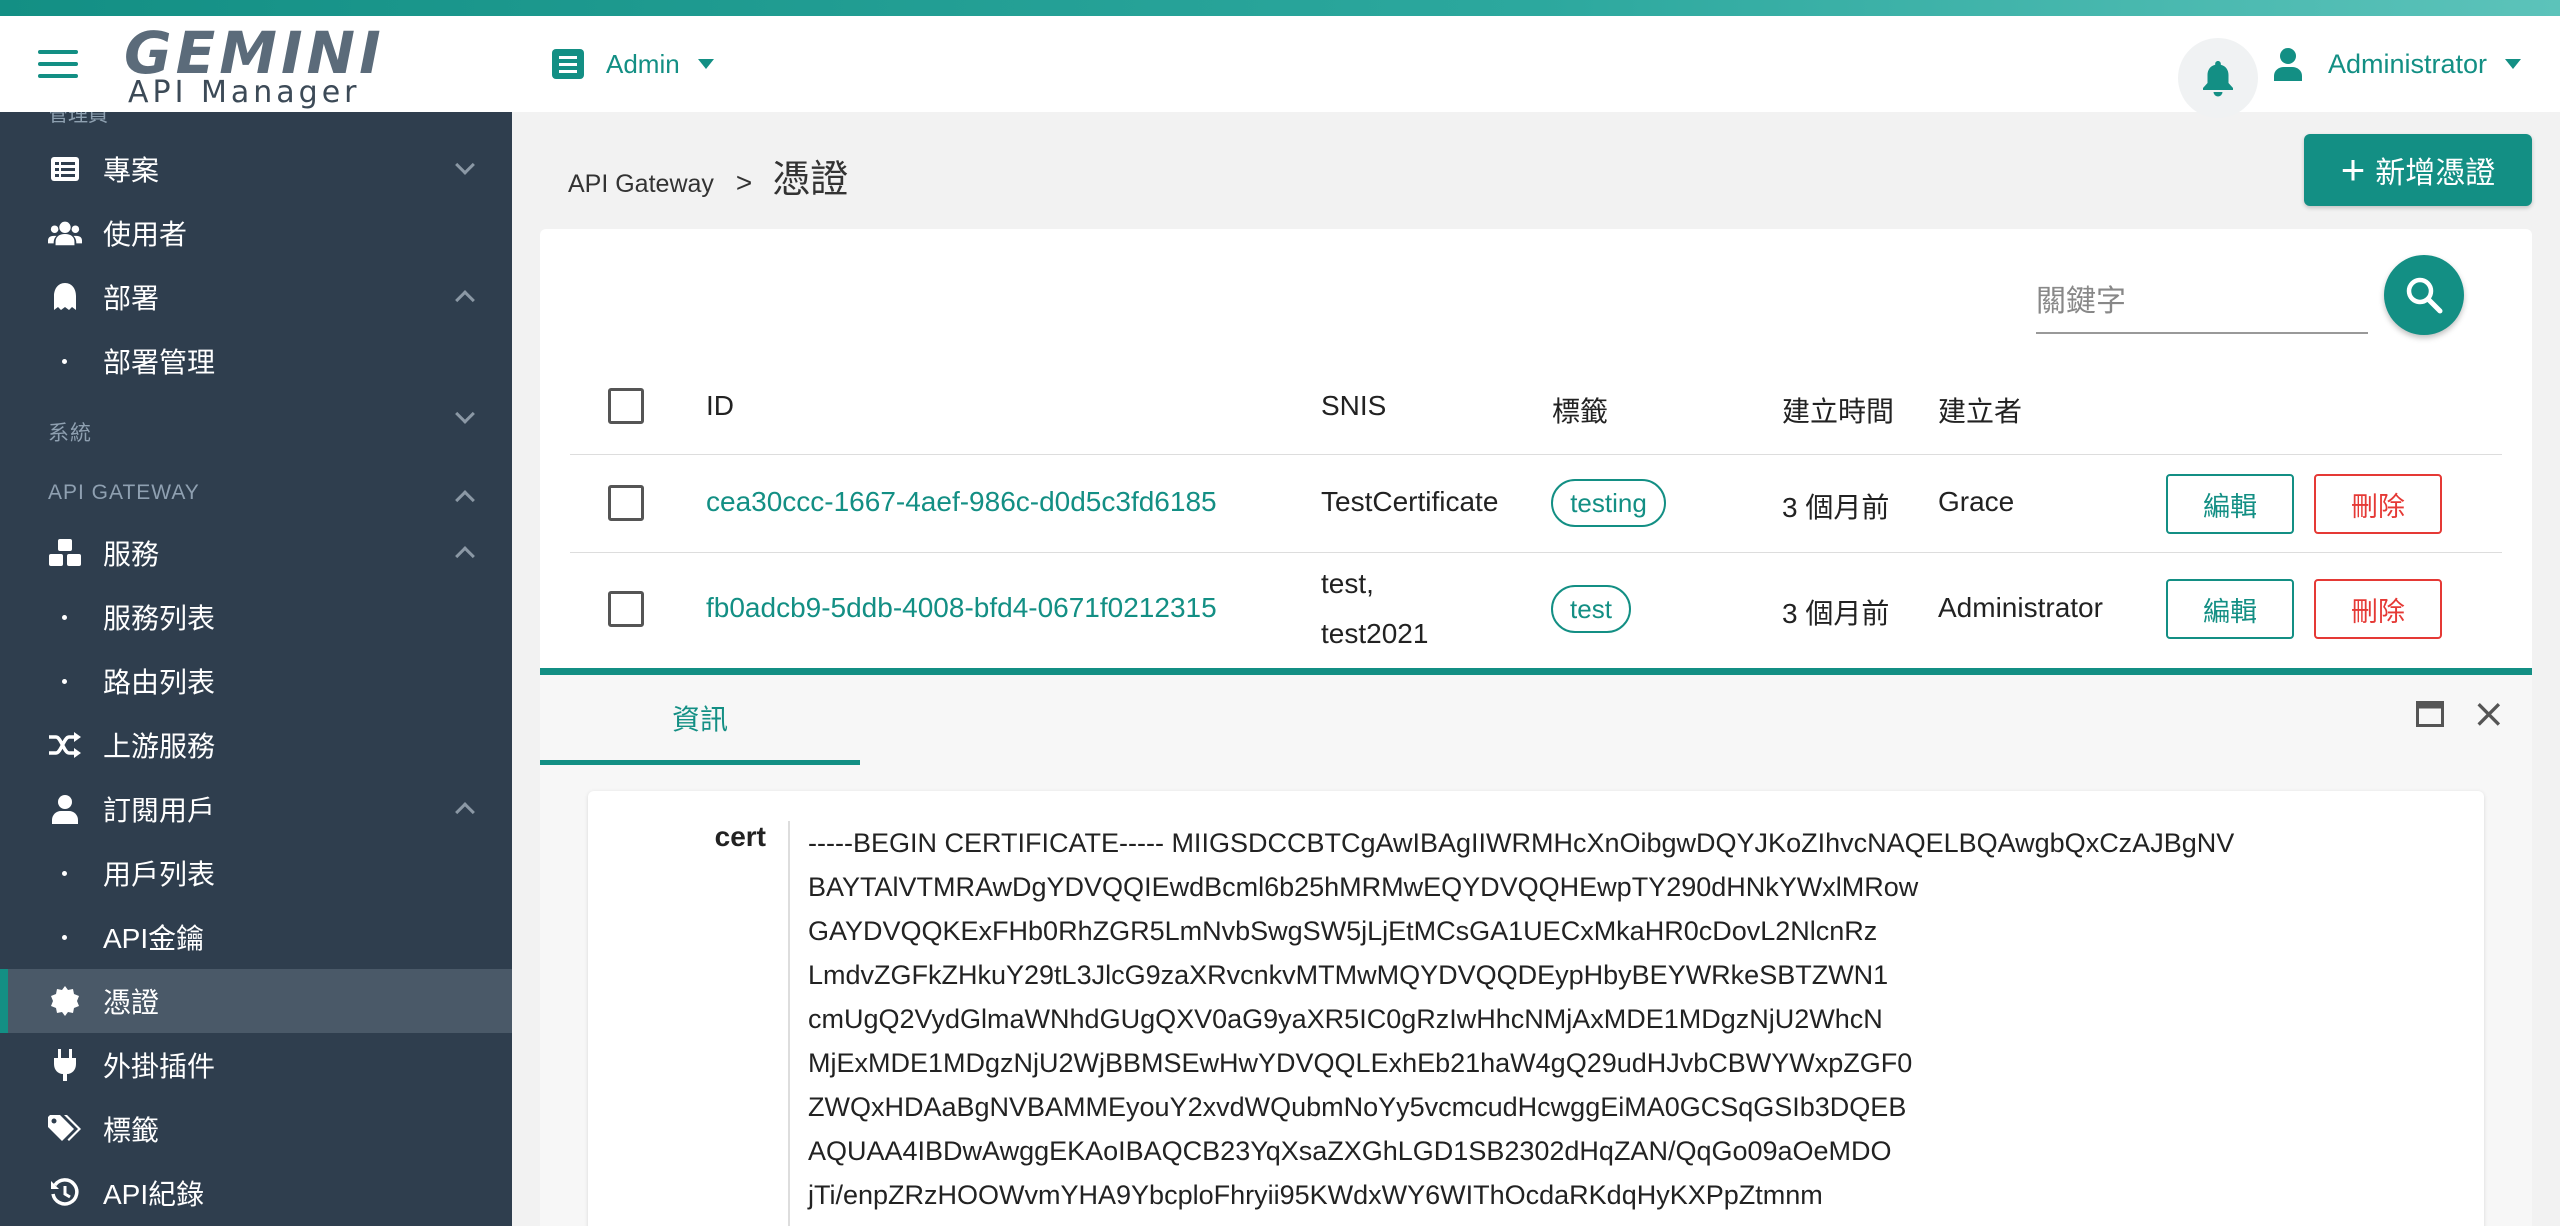  What do you see at coordinates (256, 809) in the screenshot?
I see `sidebar-item-subscribers: 訂閱用戶` at bounding box center [256, 809].